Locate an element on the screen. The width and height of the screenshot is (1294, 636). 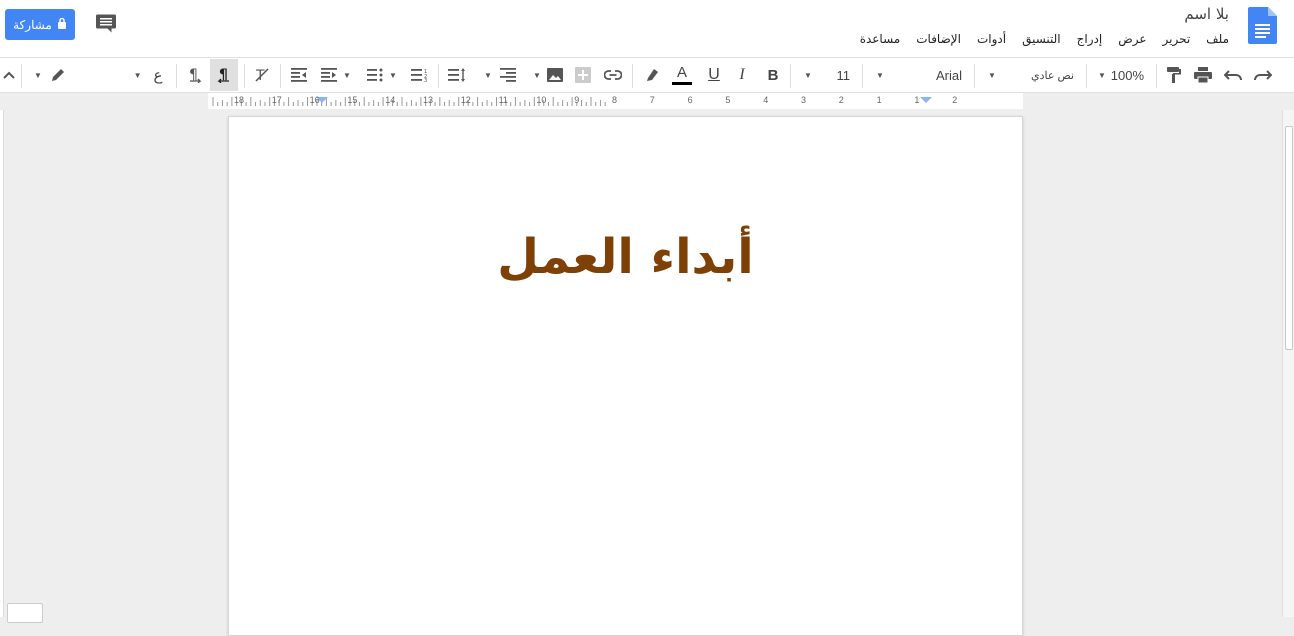
align-right-icon is located at coordinates (507, 75).